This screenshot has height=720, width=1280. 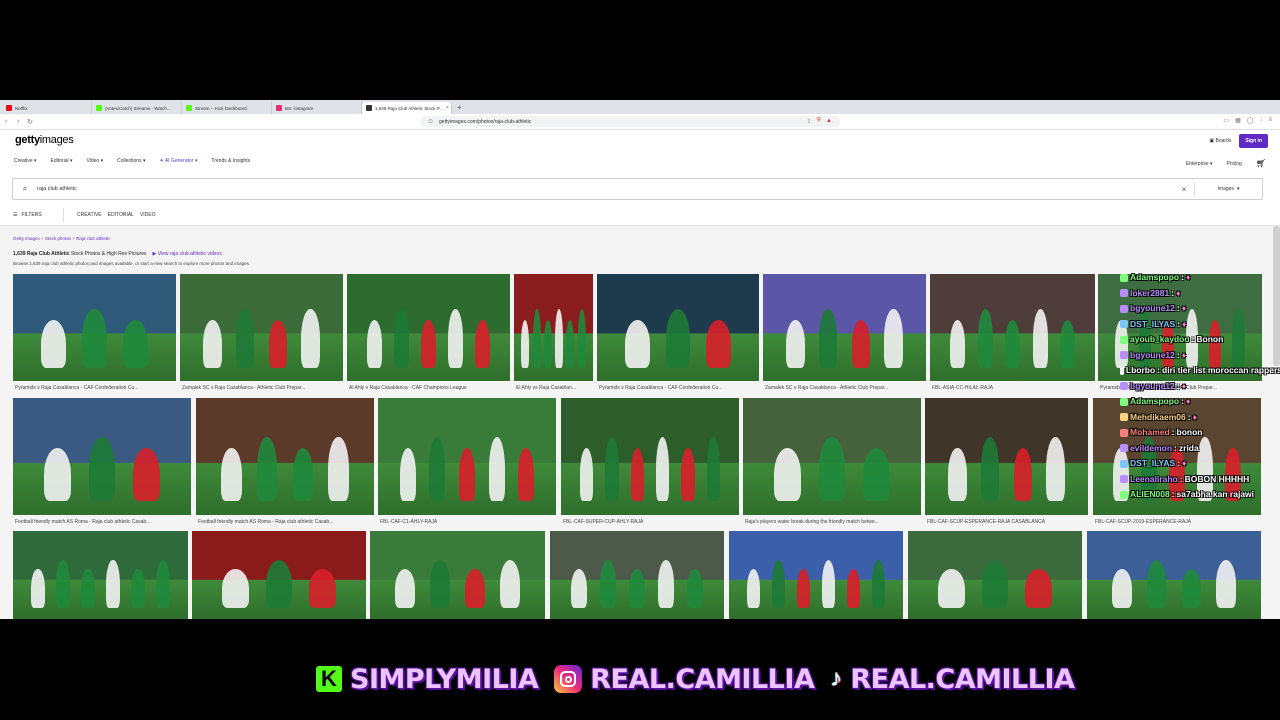 What do you see at coordinates (1253, 141) in the screenshot?
I see `signin-button: Sign in` at bounding box center [1253, 141].